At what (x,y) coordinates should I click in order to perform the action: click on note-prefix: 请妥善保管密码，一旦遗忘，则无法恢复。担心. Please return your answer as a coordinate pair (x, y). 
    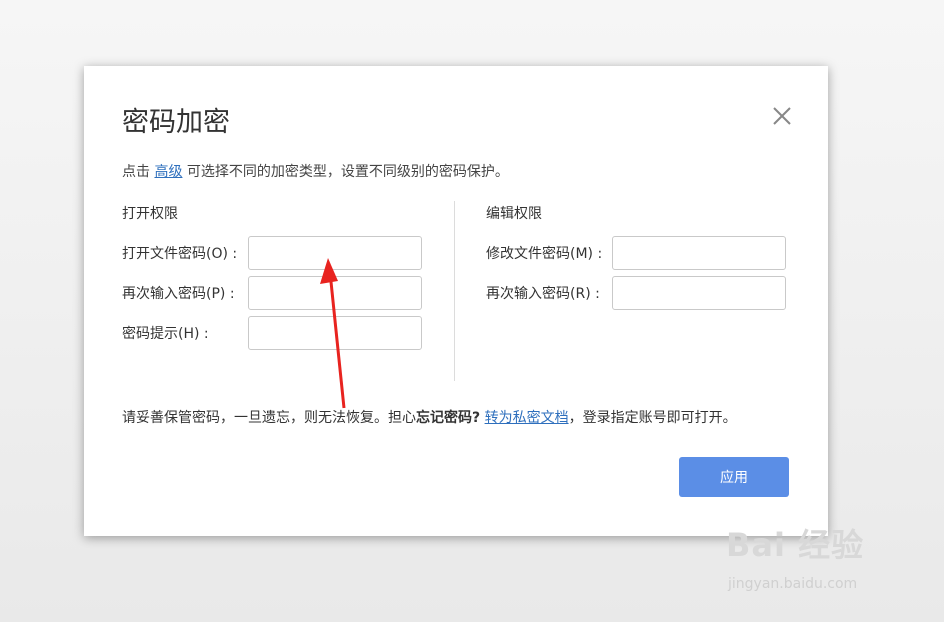
    Looking at the image, I should click on (269, 418).